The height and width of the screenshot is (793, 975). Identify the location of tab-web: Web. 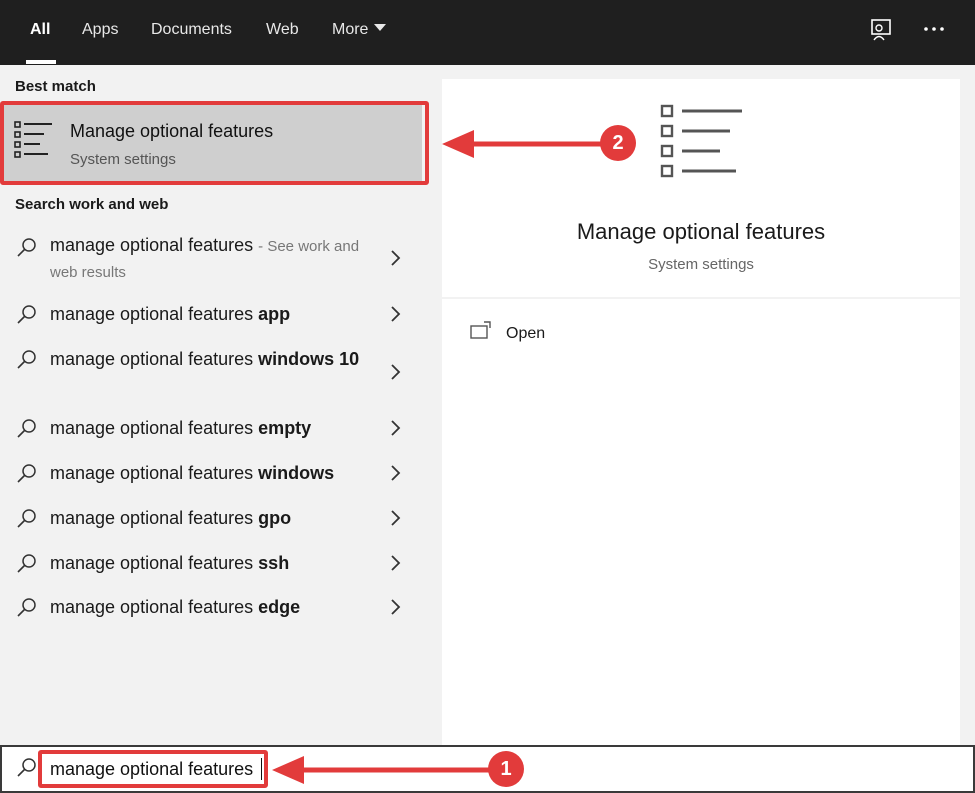
(282, 30).